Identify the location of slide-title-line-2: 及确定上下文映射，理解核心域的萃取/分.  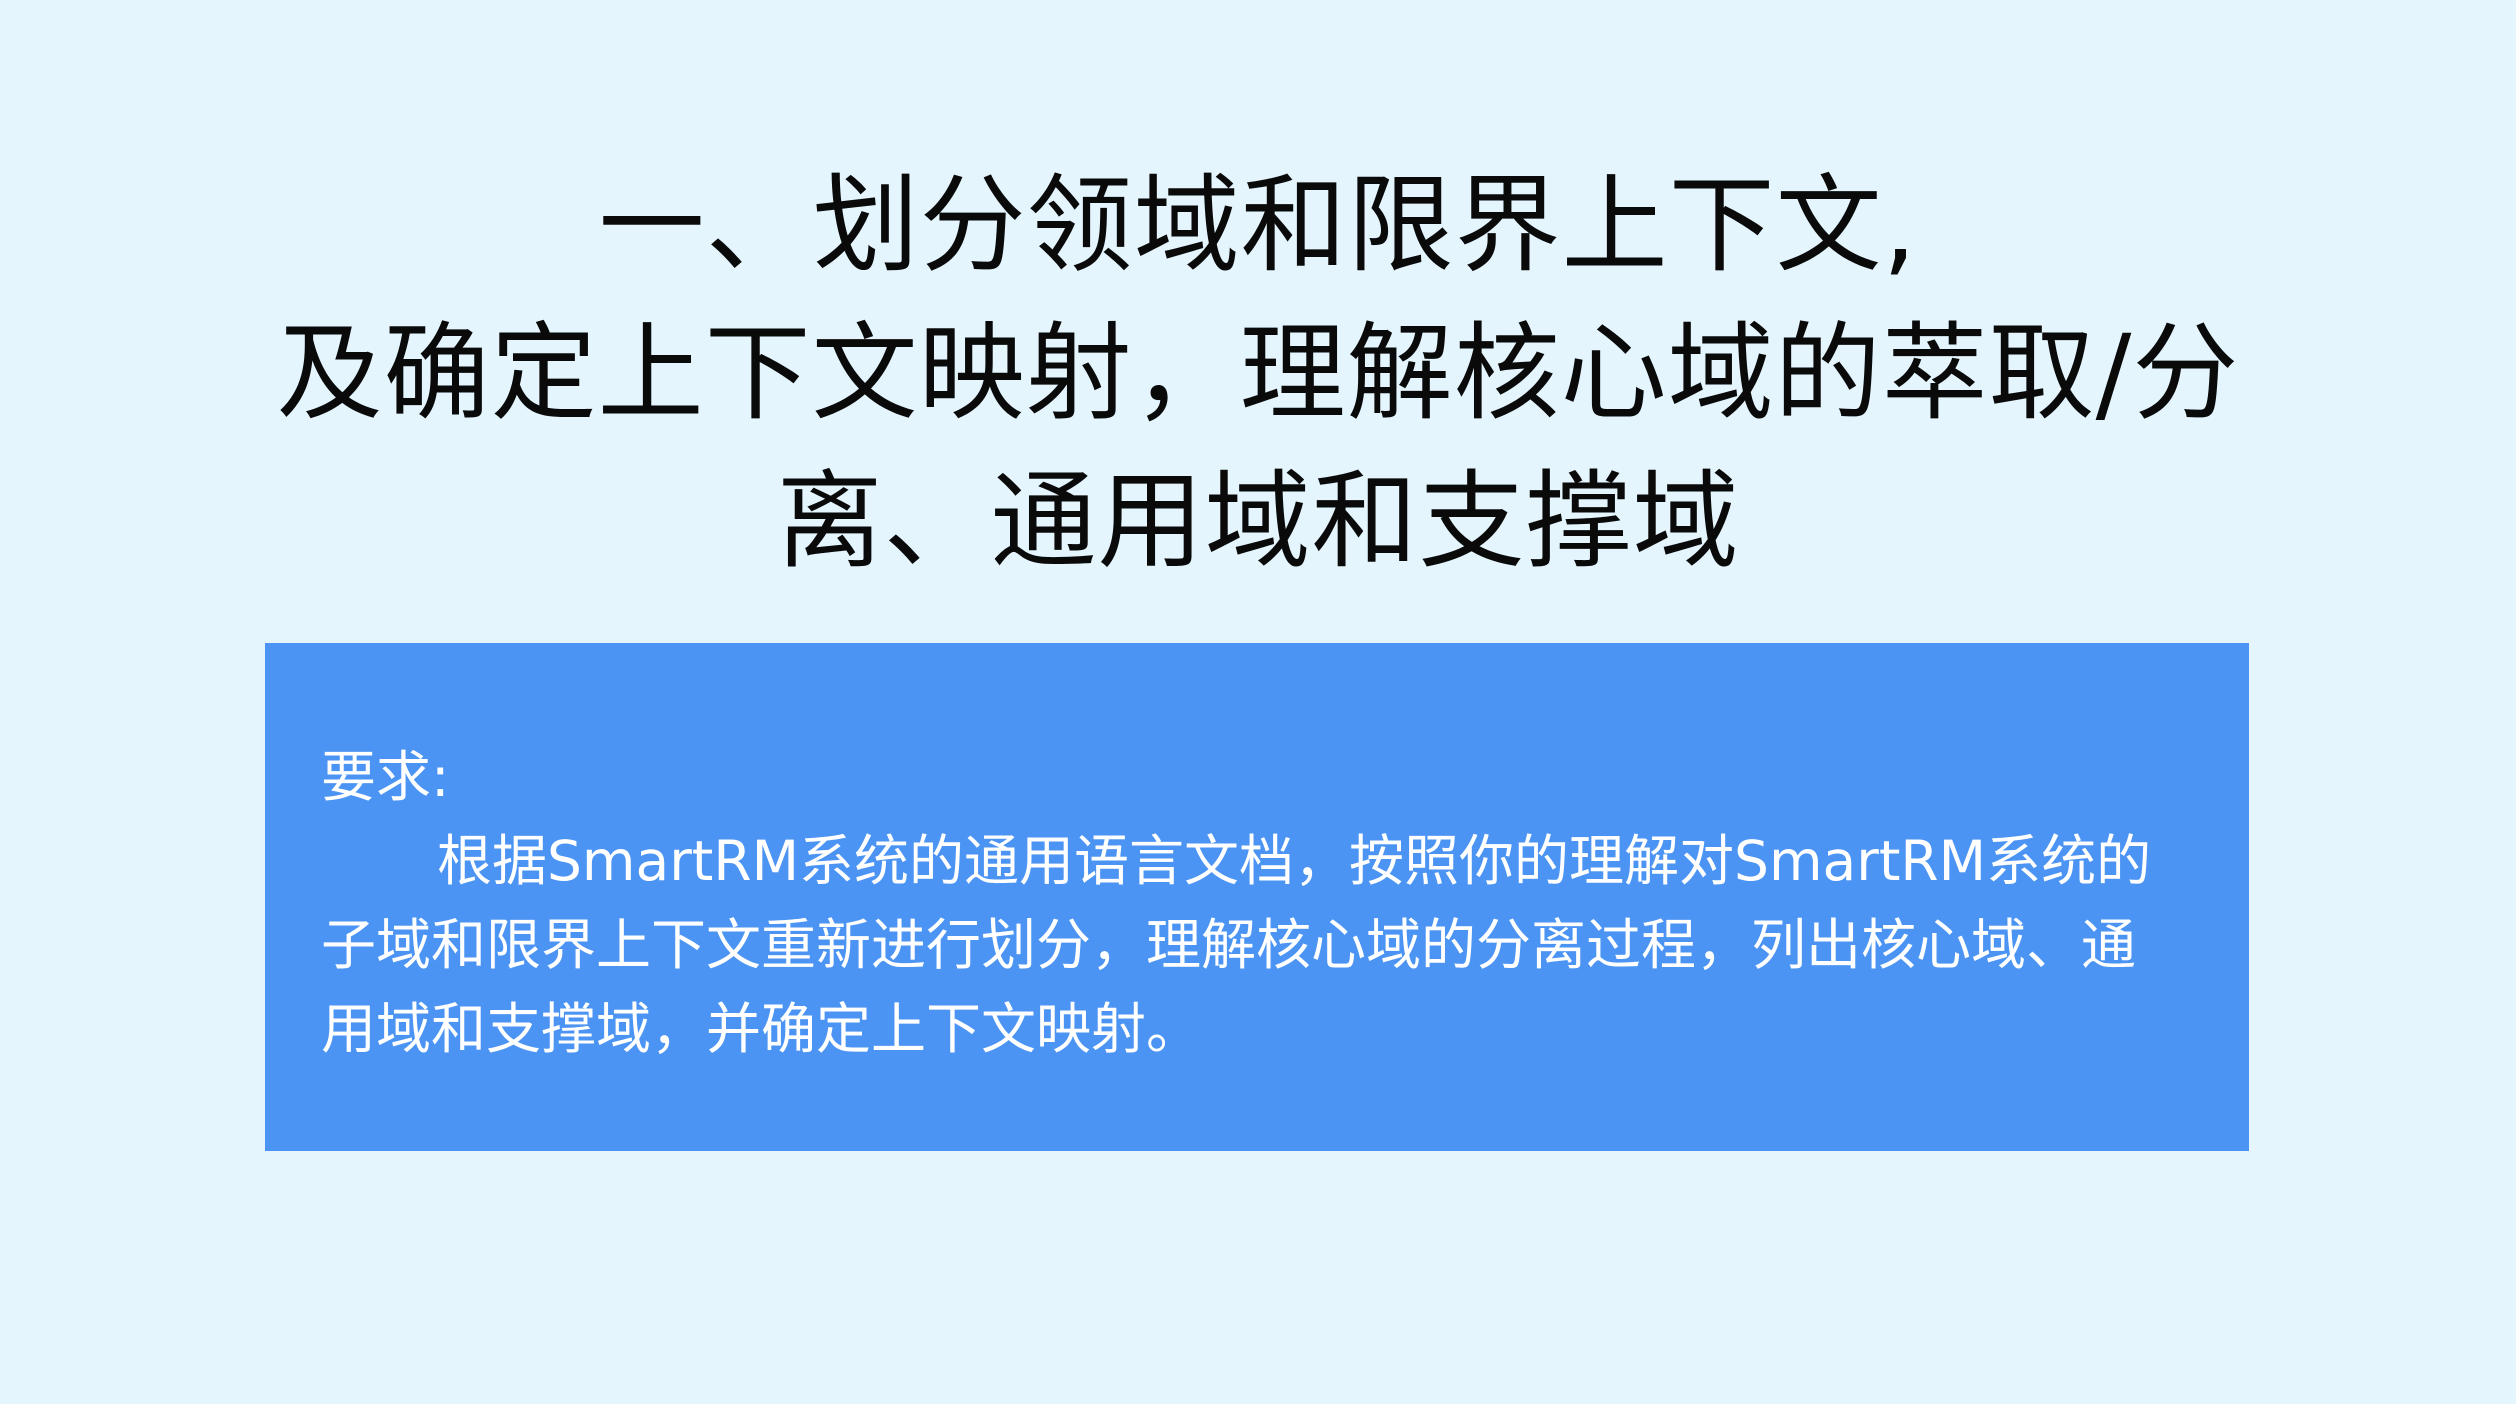
(1258, 373).